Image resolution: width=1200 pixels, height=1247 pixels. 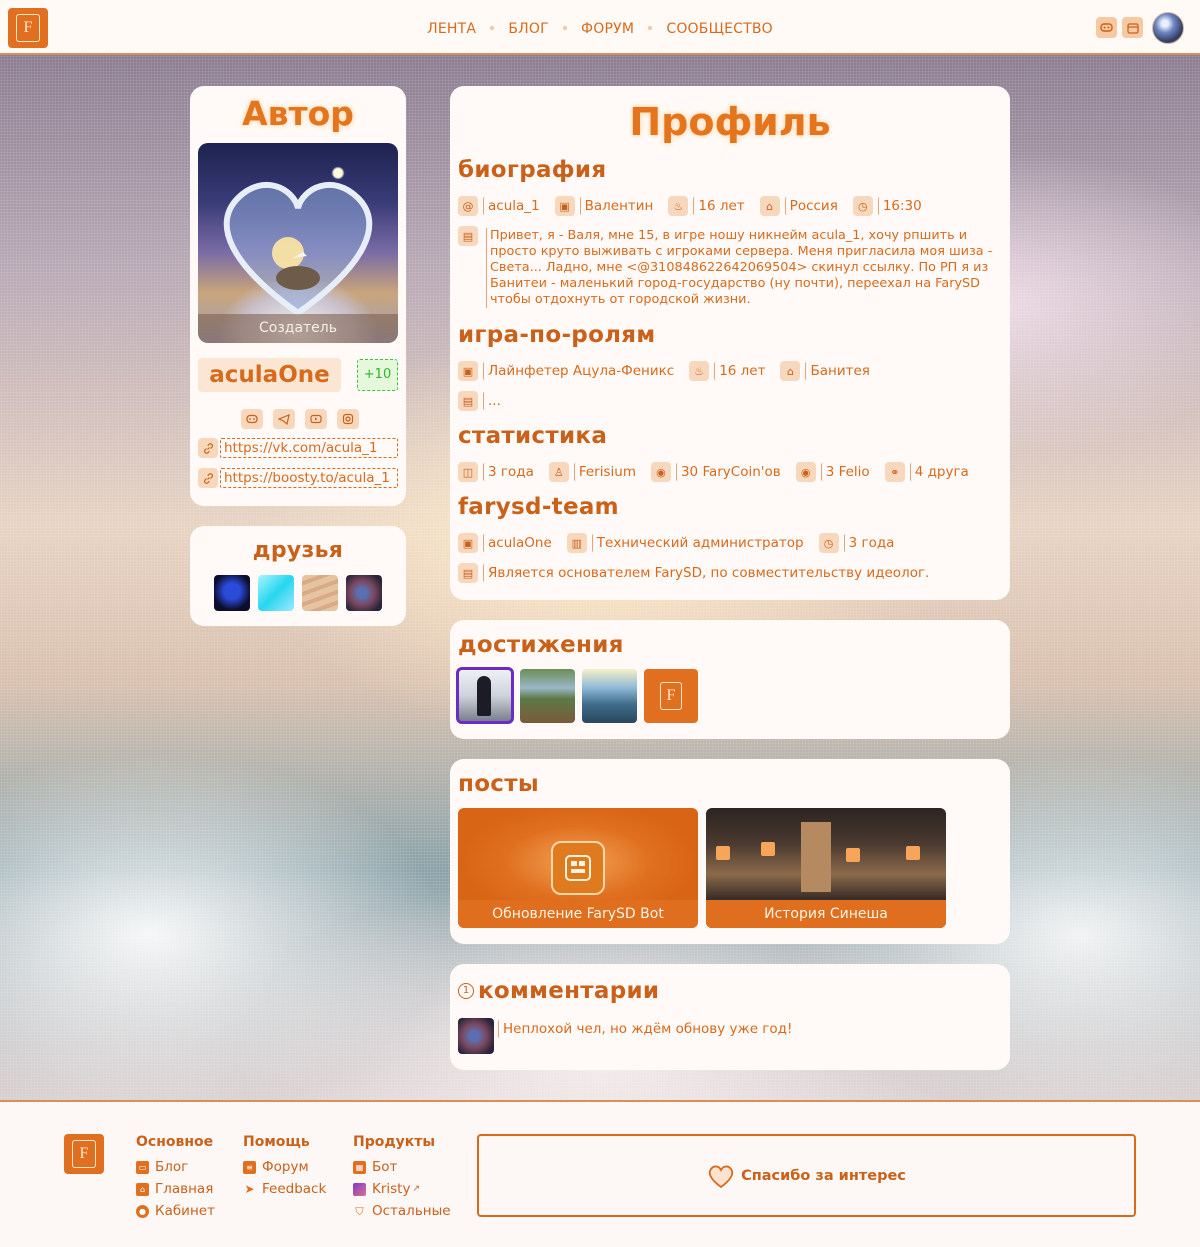 What do you see at coordinates (468, 206) in the screenshot?
I see `at-icon: @` at bounding box center [468, 206].